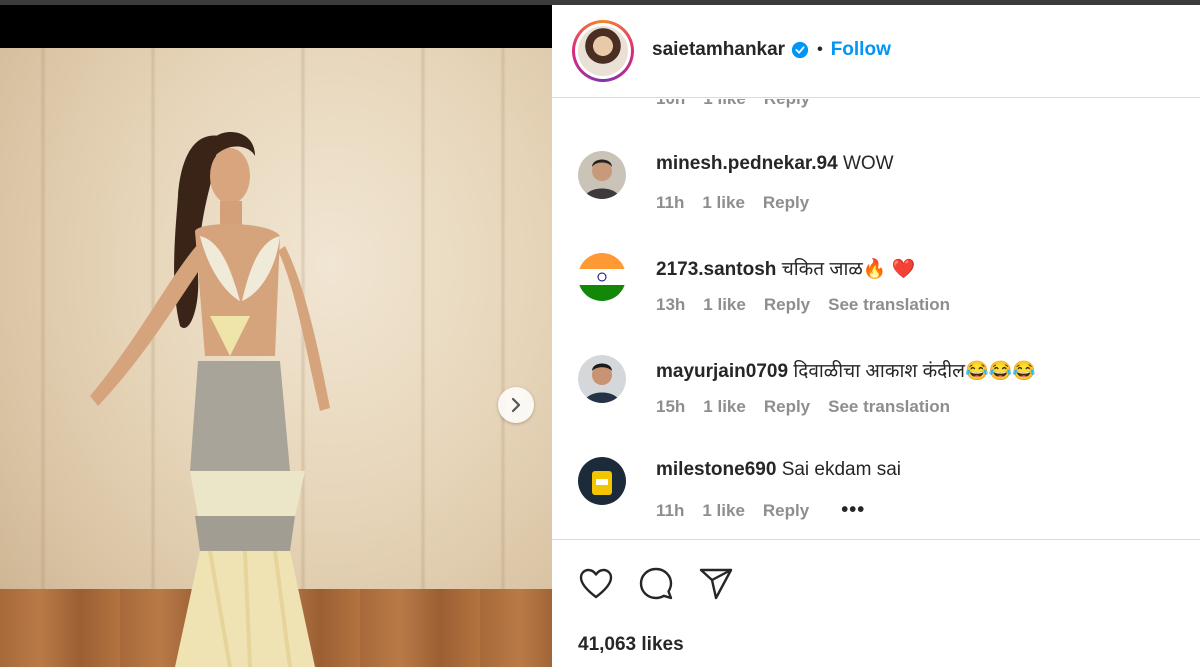 This screenshot has height=667, width=1200. I want to click on heart-icon, so click(596, 584).